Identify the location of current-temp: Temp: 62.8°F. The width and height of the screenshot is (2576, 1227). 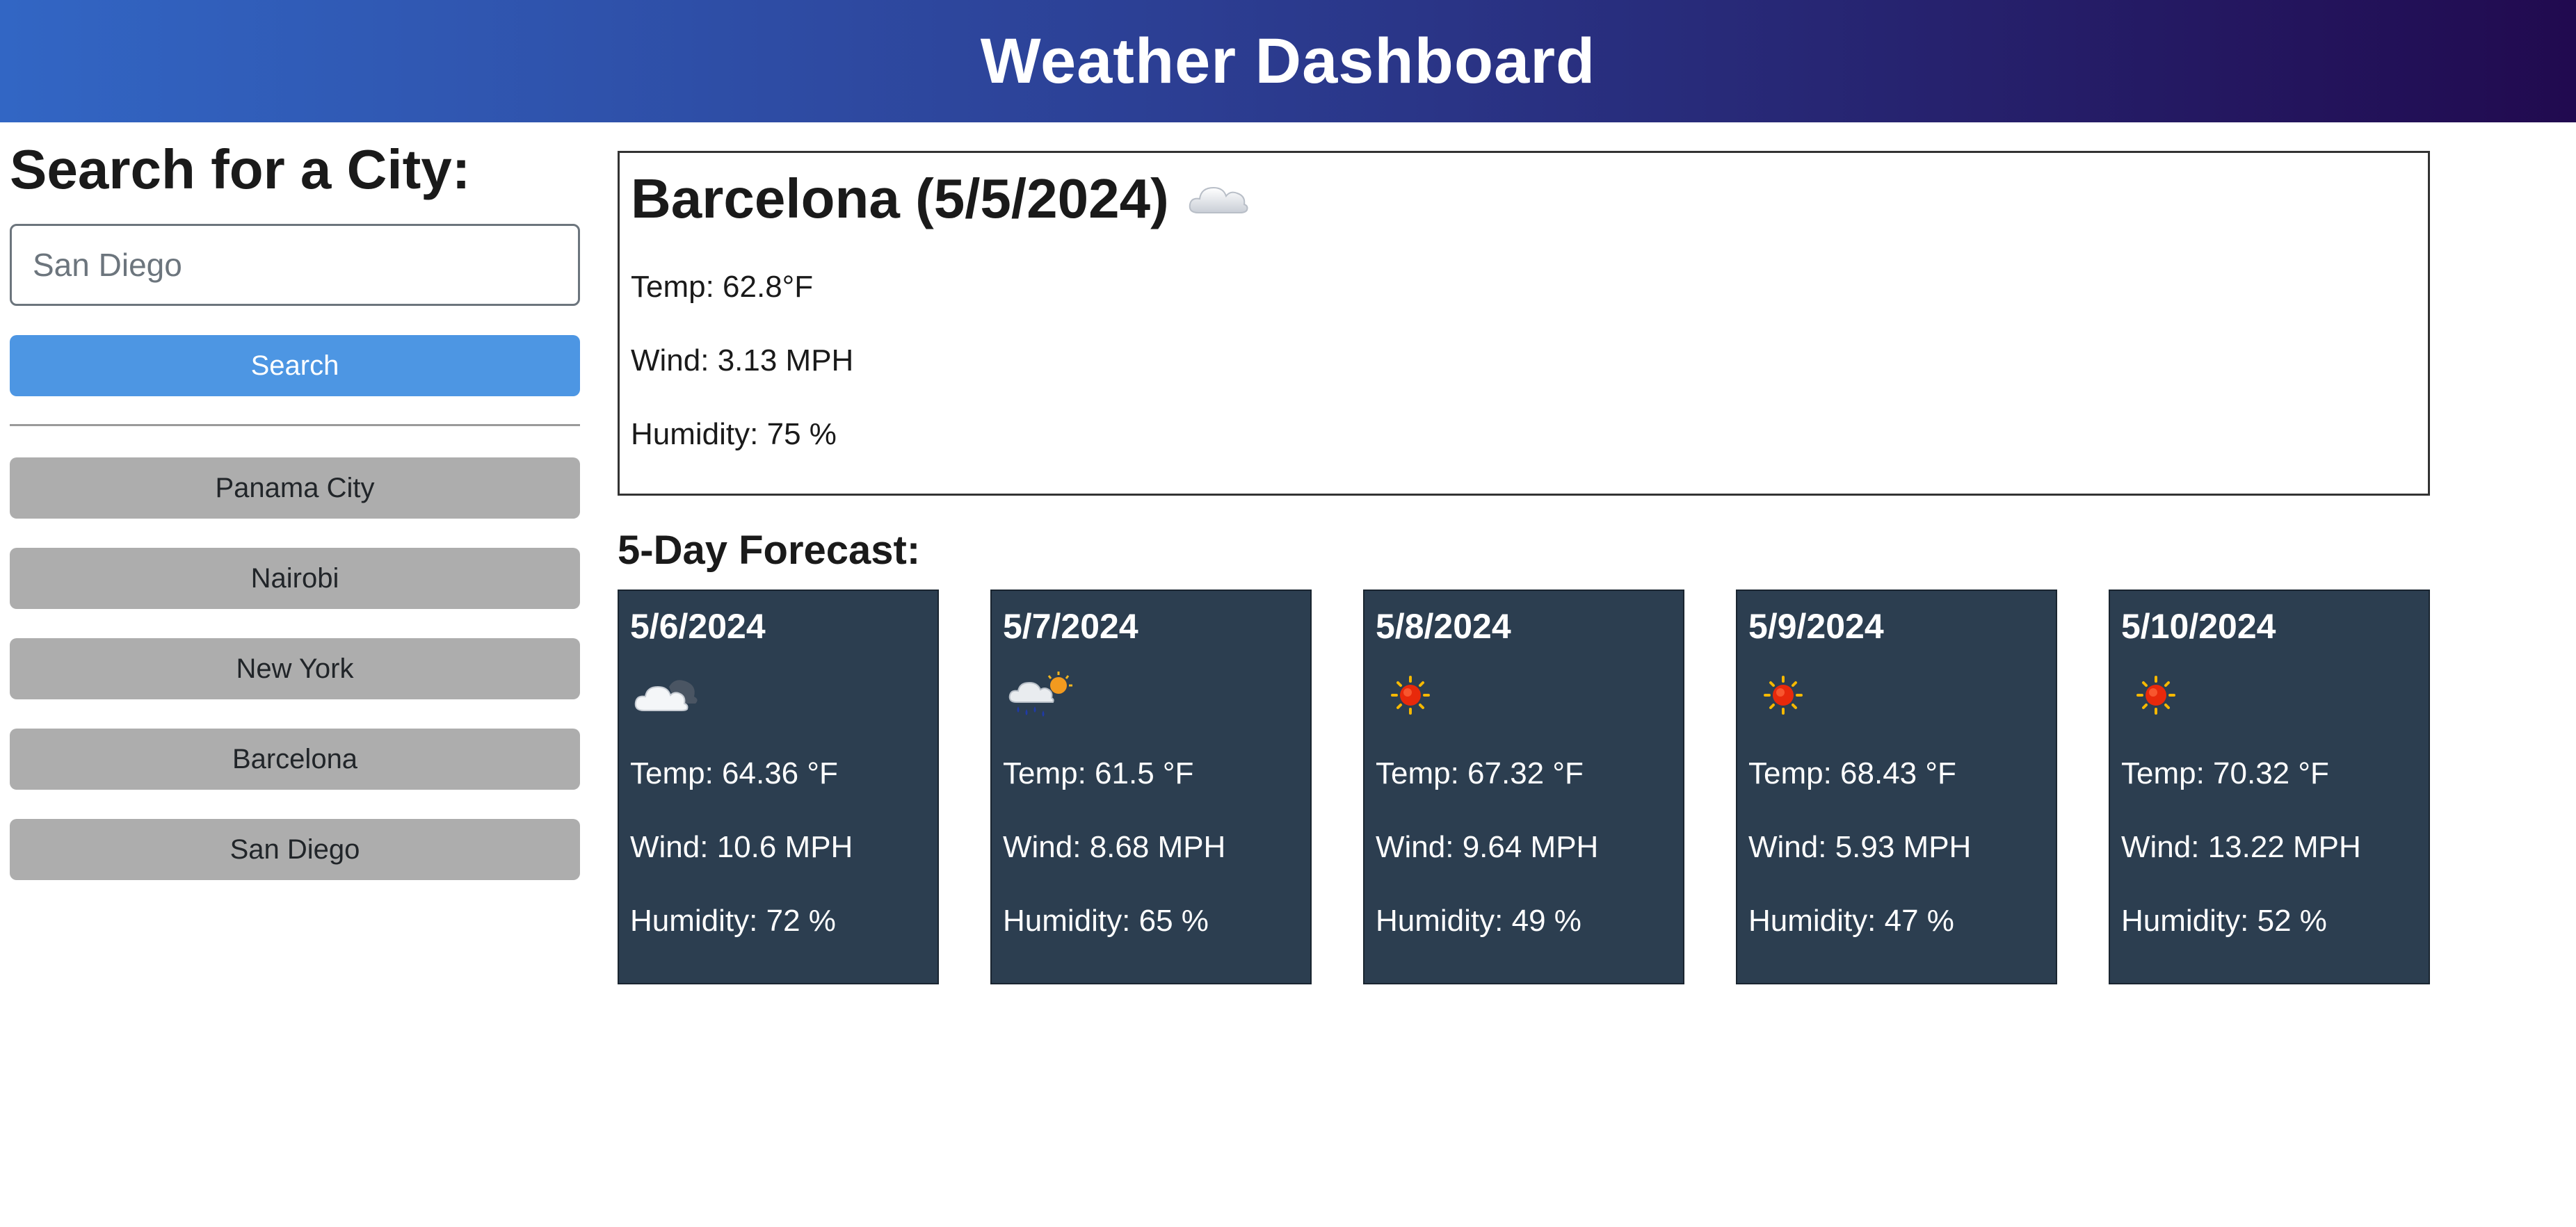
(722, 287).